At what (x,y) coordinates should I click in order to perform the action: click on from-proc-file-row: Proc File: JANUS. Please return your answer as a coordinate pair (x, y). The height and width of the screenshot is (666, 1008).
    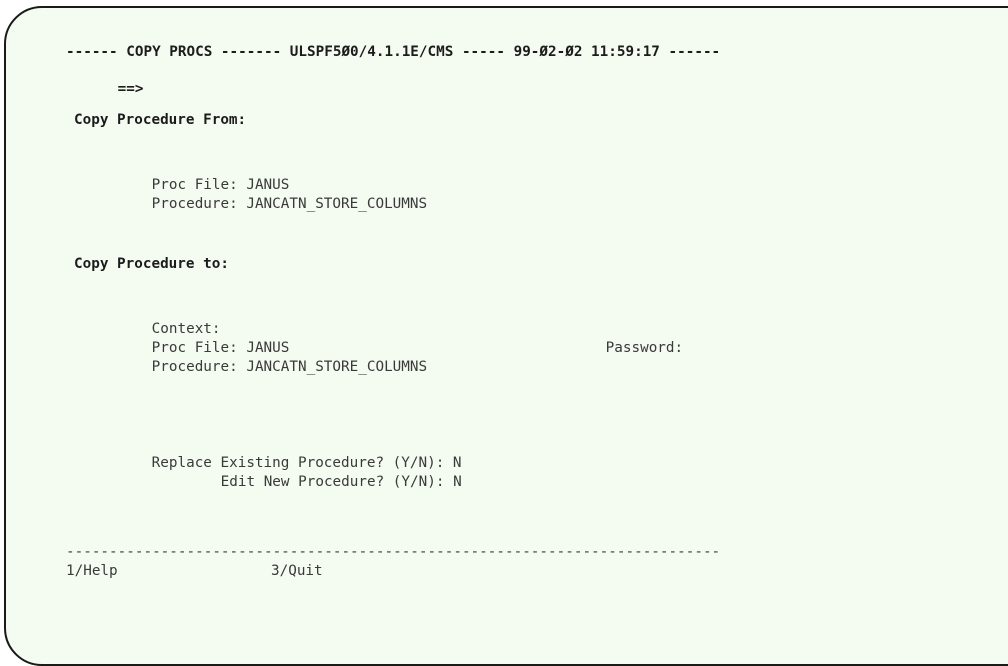
    Looking at the image, I should click on (195, 176).